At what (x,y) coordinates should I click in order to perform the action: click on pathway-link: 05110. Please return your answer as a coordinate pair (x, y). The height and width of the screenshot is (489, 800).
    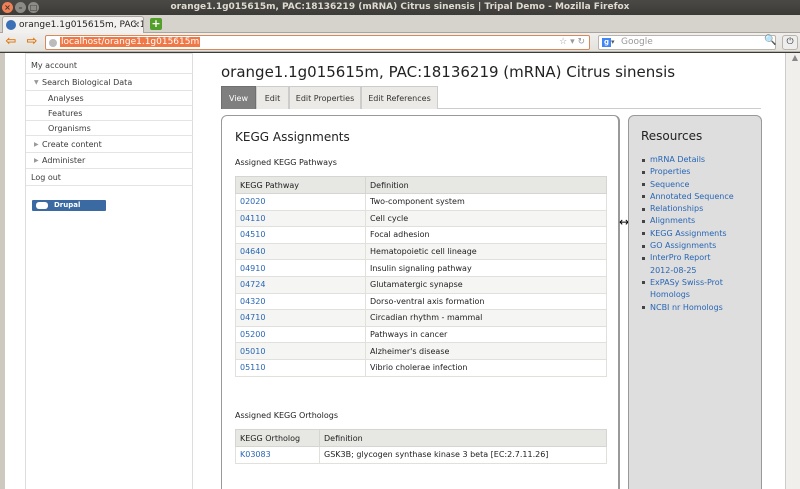
    Looking at the image, I should click on (300, 367).